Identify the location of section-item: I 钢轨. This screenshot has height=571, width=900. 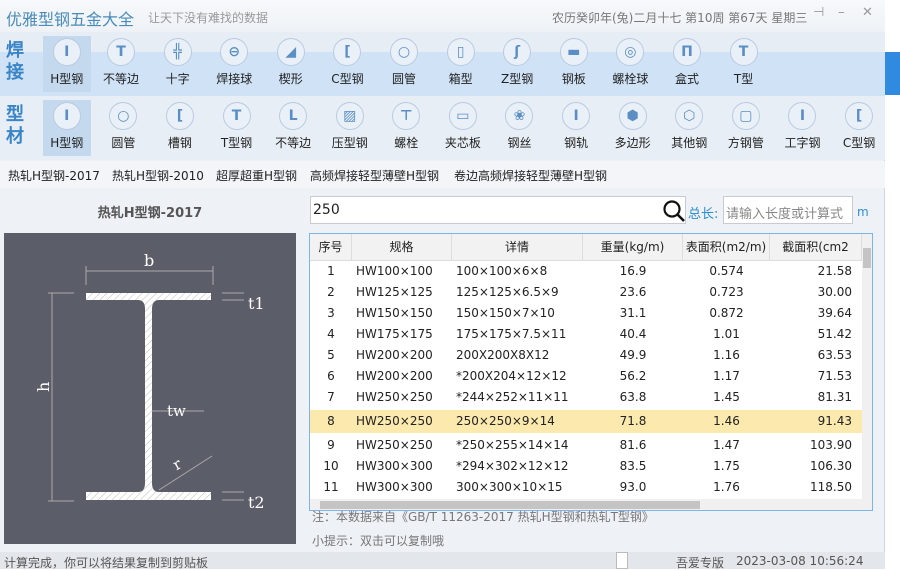
(576, 128).